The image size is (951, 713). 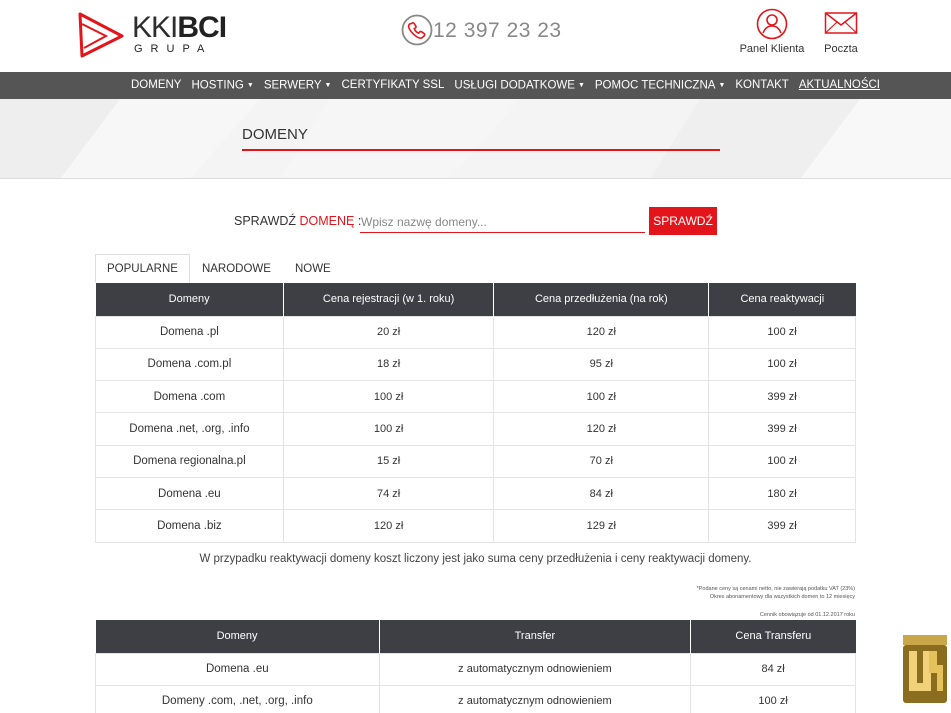 What do you see at coordinates (925, 669) in the screenshot?
I see `whtop-logo-icon` at bounding box center [925, 669].